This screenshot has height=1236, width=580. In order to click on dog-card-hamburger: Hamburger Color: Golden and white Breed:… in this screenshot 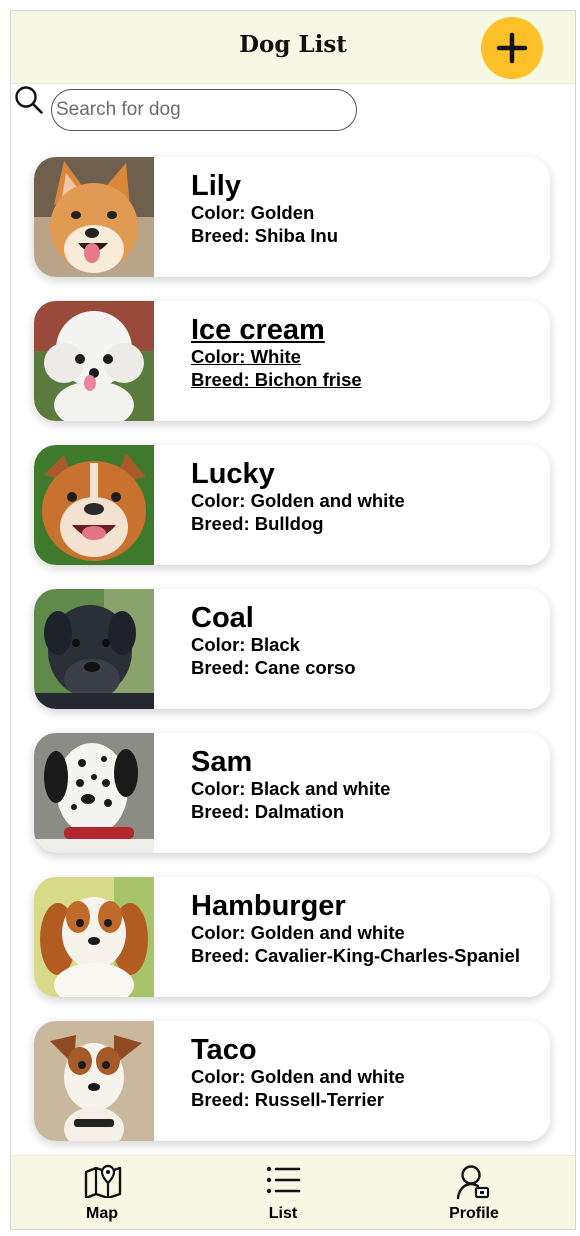, I will do `click(292, 937)`.